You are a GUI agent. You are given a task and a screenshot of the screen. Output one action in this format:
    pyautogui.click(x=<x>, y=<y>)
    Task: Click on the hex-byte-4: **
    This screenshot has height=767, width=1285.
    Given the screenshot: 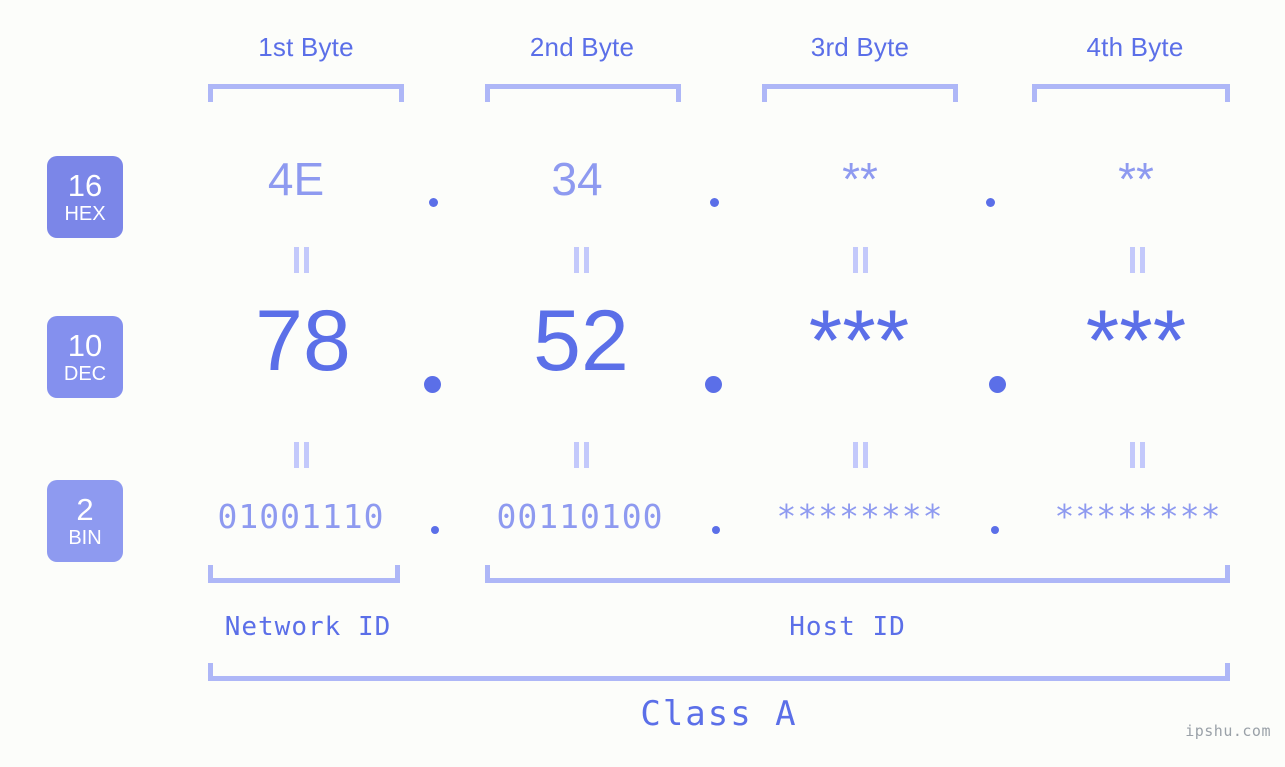 What is the action you would take?
    pyautogui.click(x=1136, y=179)
    